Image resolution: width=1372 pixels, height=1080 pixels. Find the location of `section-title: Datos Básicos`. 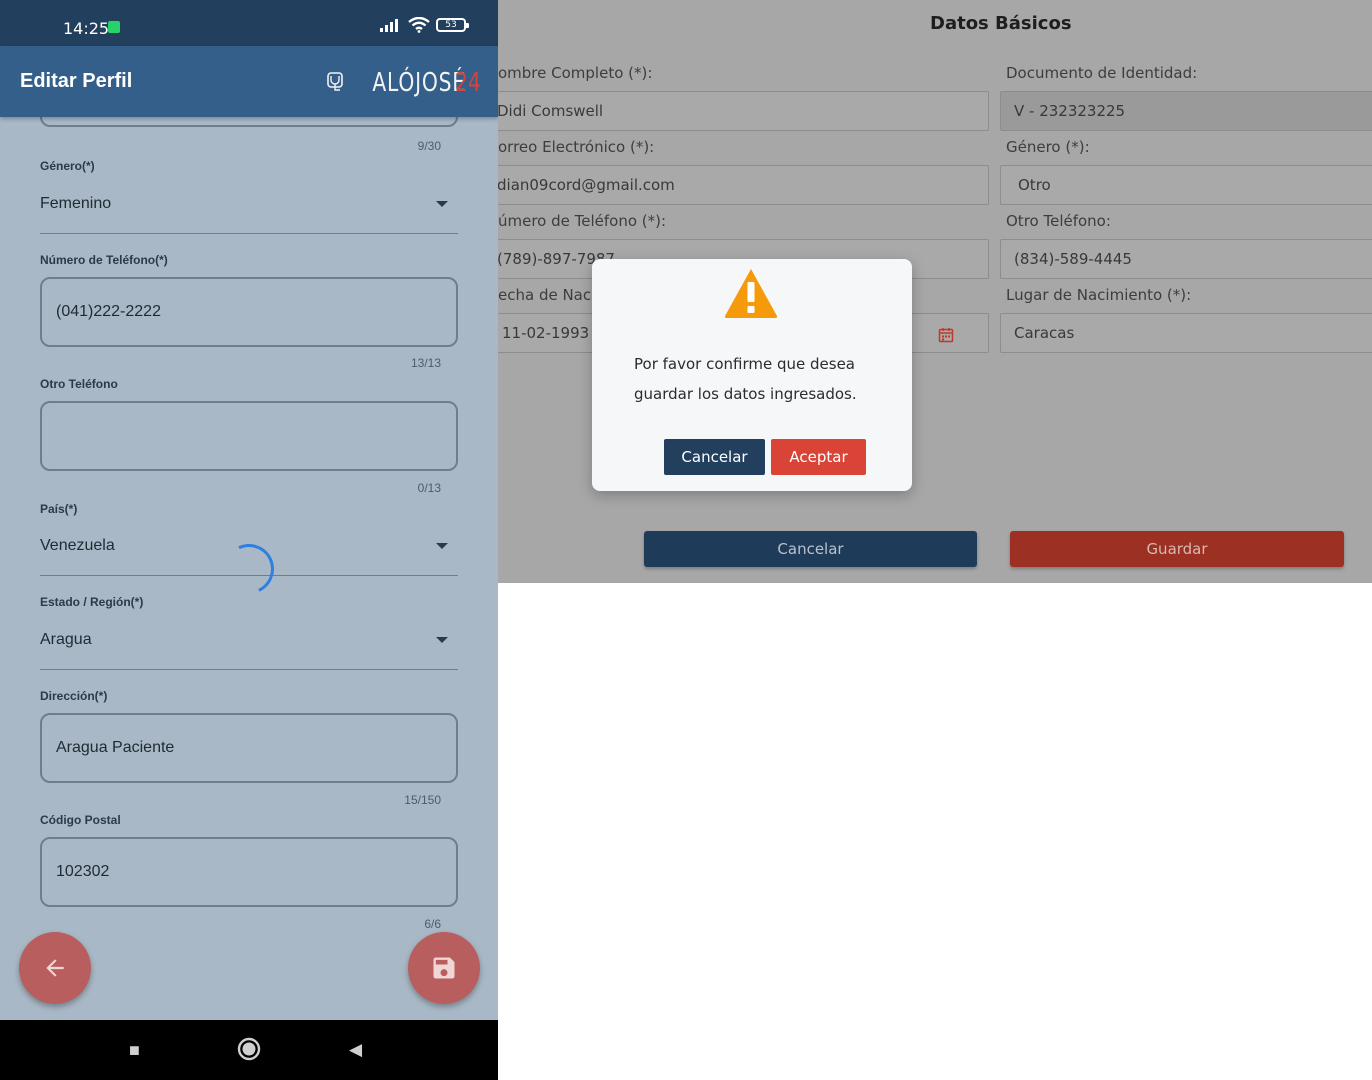

section-title: Datos Básicos is located at coordinates (1001, 23).